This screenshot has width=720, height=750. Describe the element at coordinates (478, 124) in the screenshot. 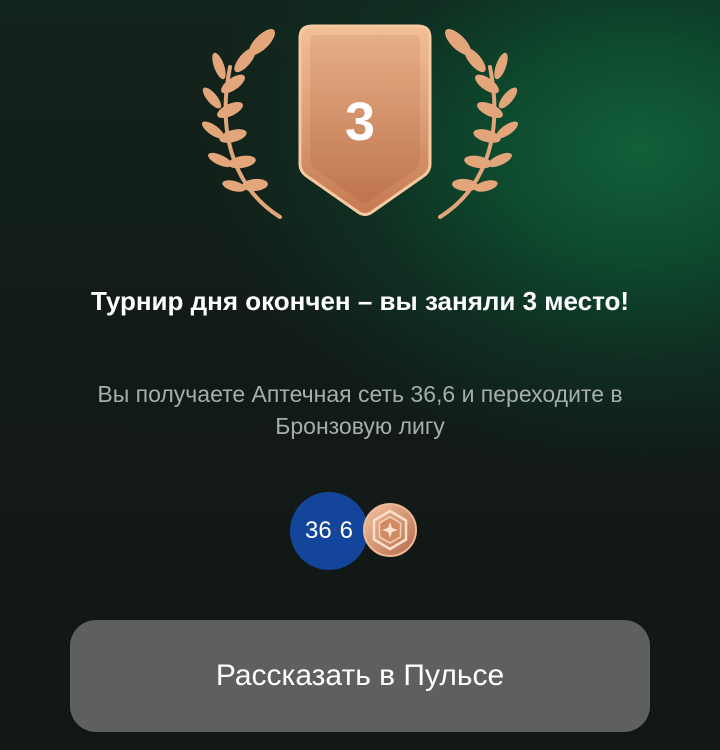

I see `laurel-right-icon` at that location.